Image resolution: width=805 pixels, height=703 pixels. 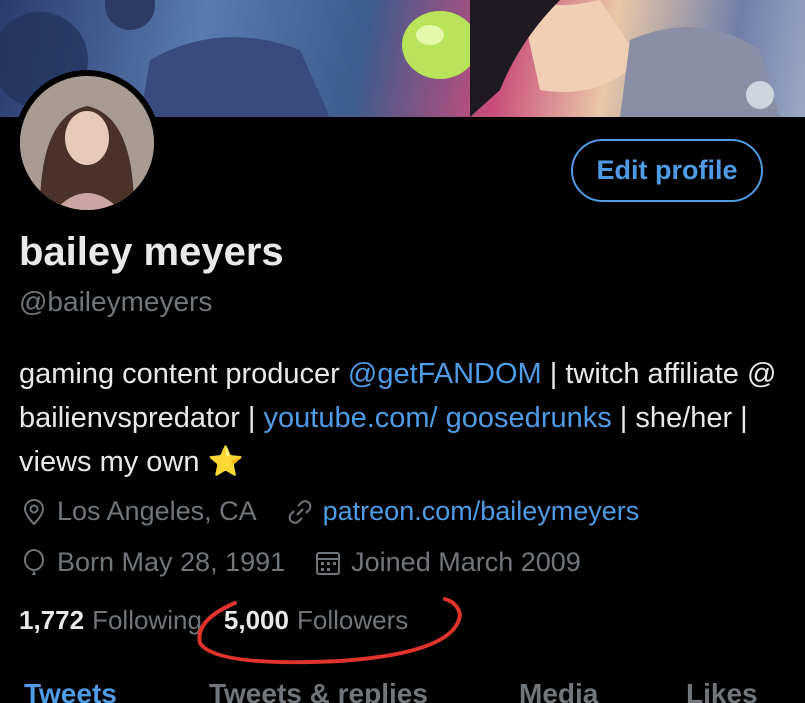 I want to click on followers-stat: 5,000 Followers, so click(x=316, y=620).